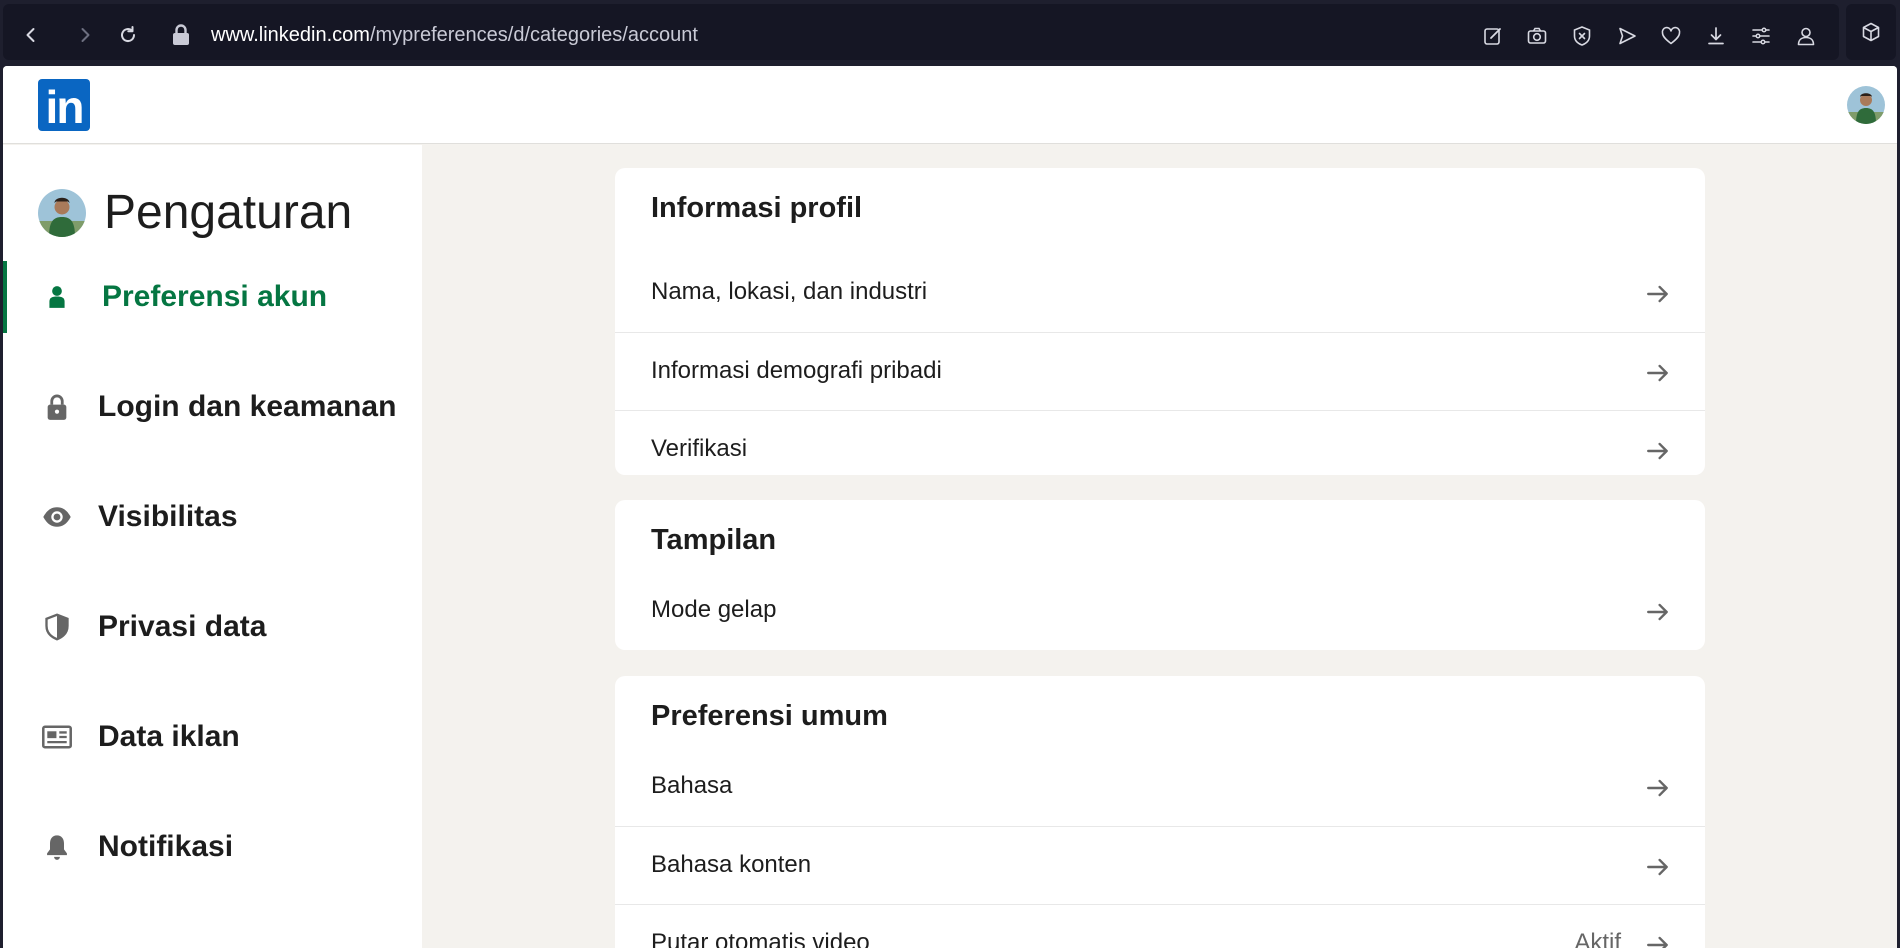  Describe the element at coordinates (1160, 611) in the screenshot. I see `settings-row-dark-mode: Mode gelap` at that location.